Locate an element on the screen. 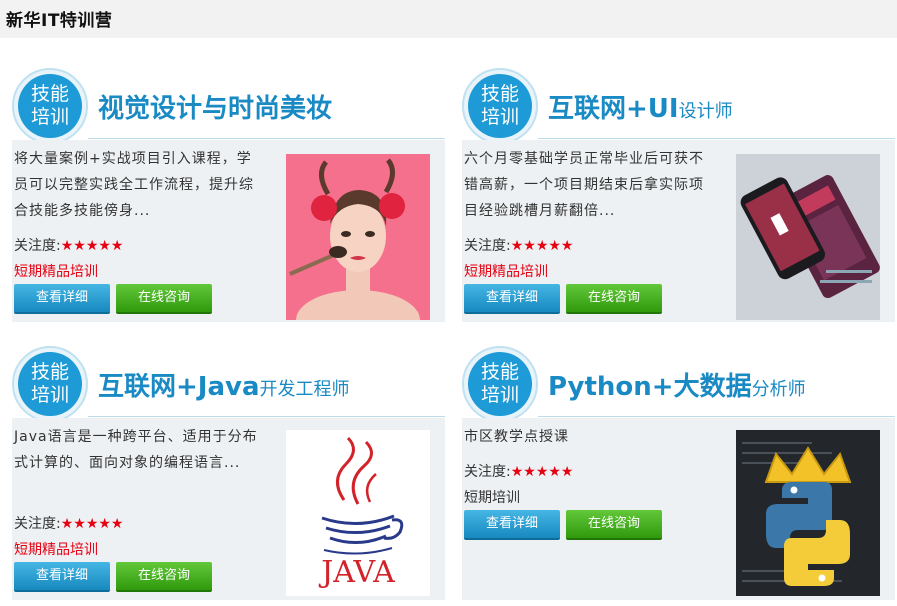 The width and height of the screenshot is (897, 606). course-heading-sub: 设计师 is located at coordinates (706, 111).